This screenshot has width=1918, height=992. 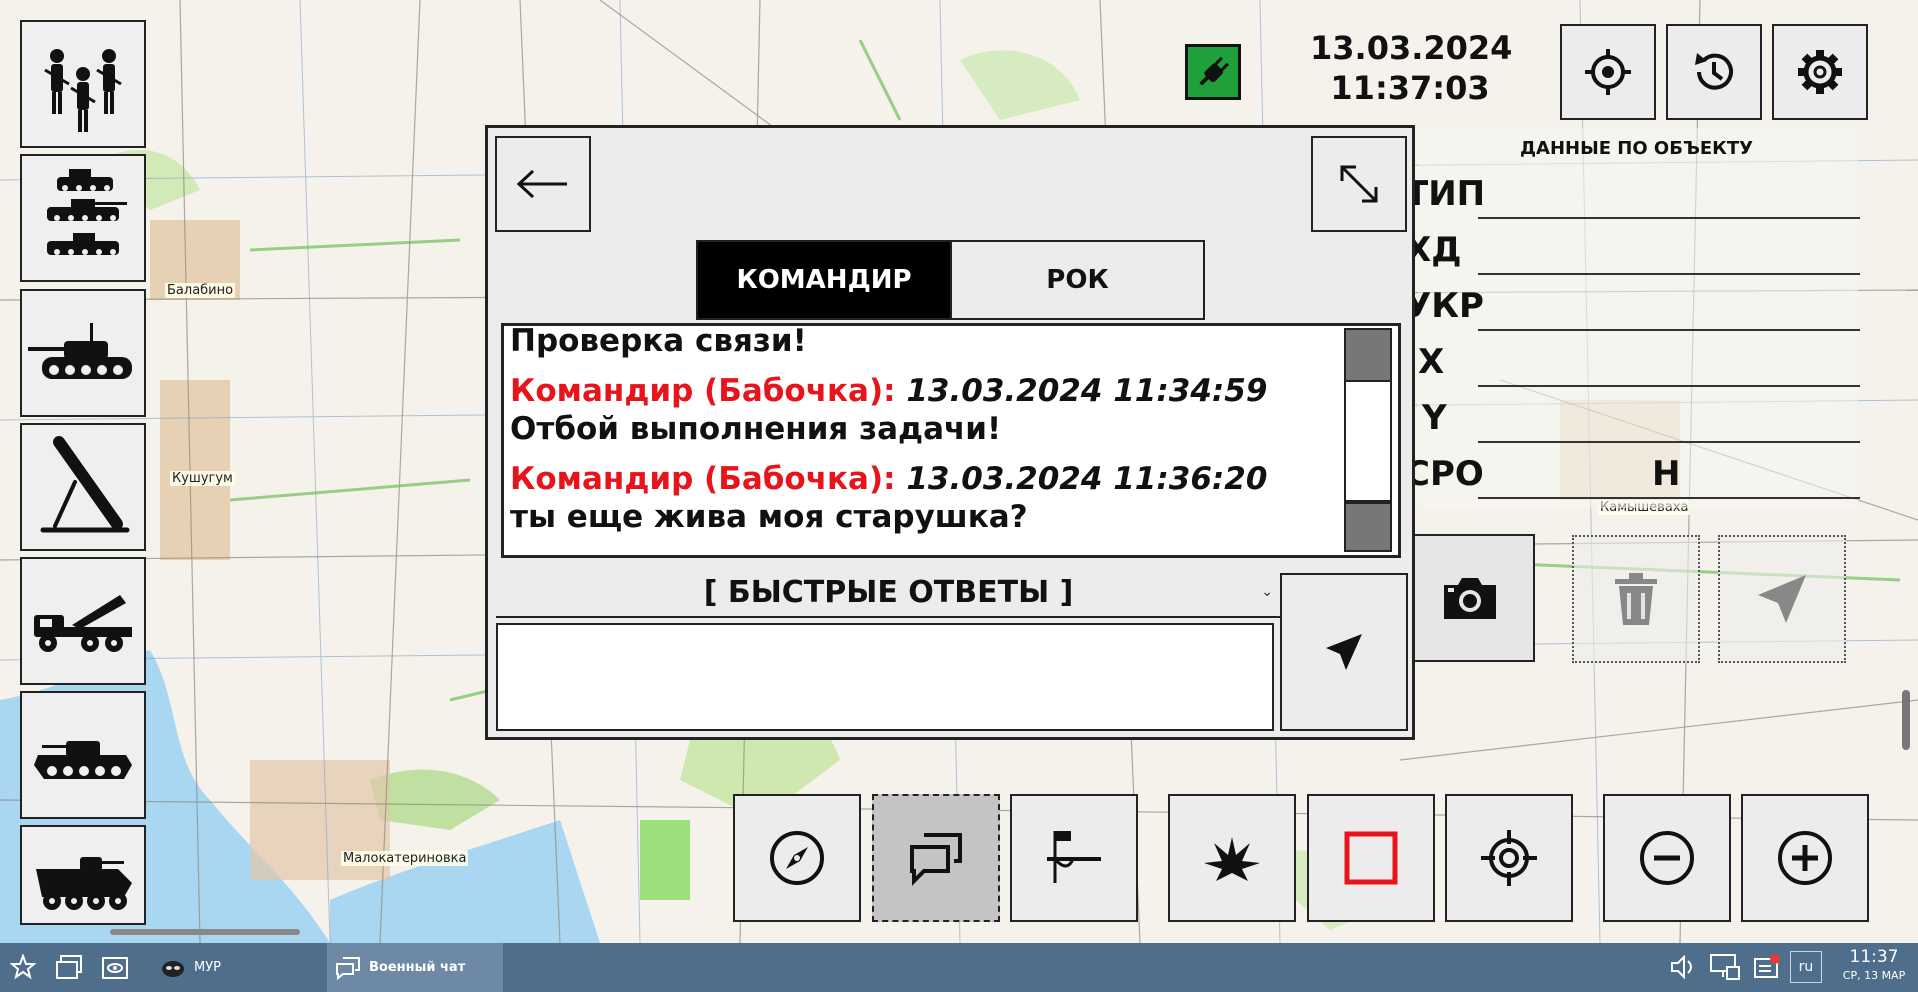 What do you see at coordinates (1368, 356) in the screenshot?
I see `scroll-up-arrow` at bounding box center [1368, 356].